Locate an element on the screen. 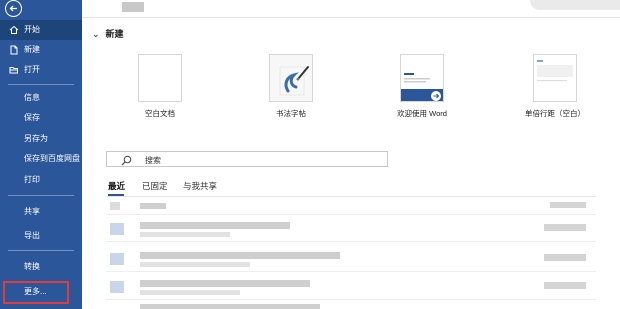 This screenshot has height=309, width=620. sidebar-item-convert: 转换 is located at coordinates (41, 267).